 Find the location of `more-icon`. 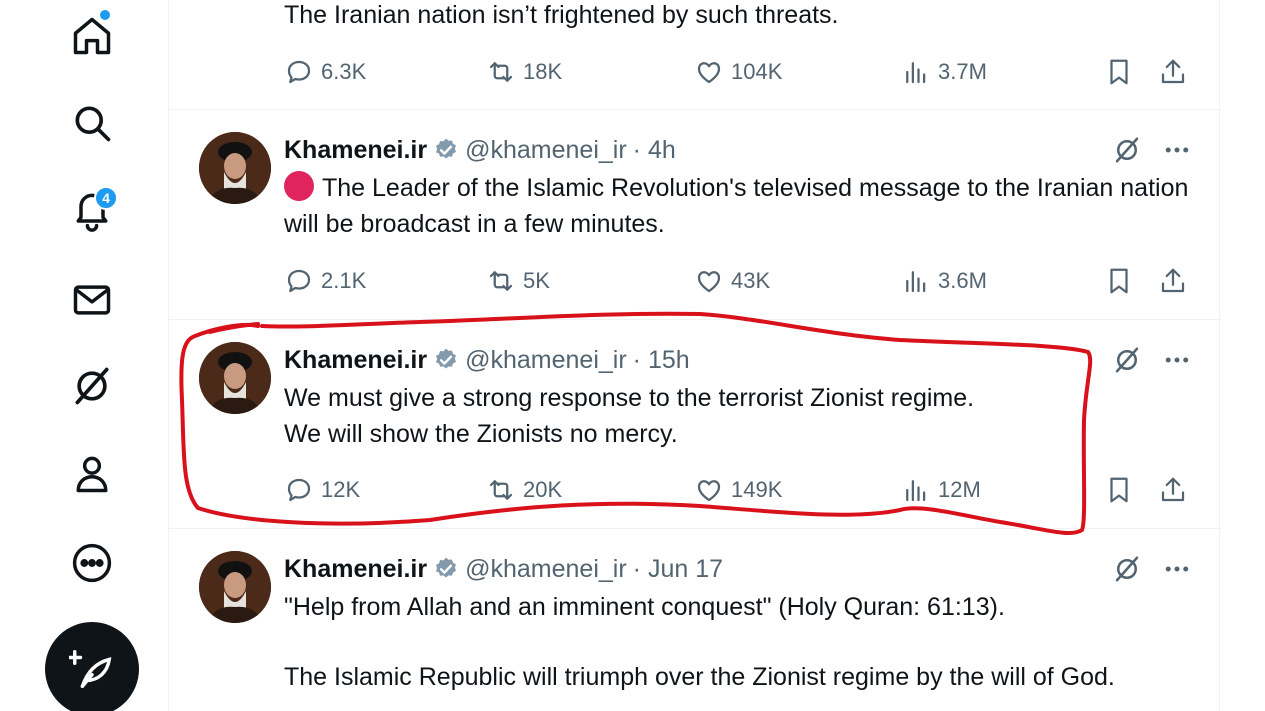

more-icon is located at coordinates (92, 563).